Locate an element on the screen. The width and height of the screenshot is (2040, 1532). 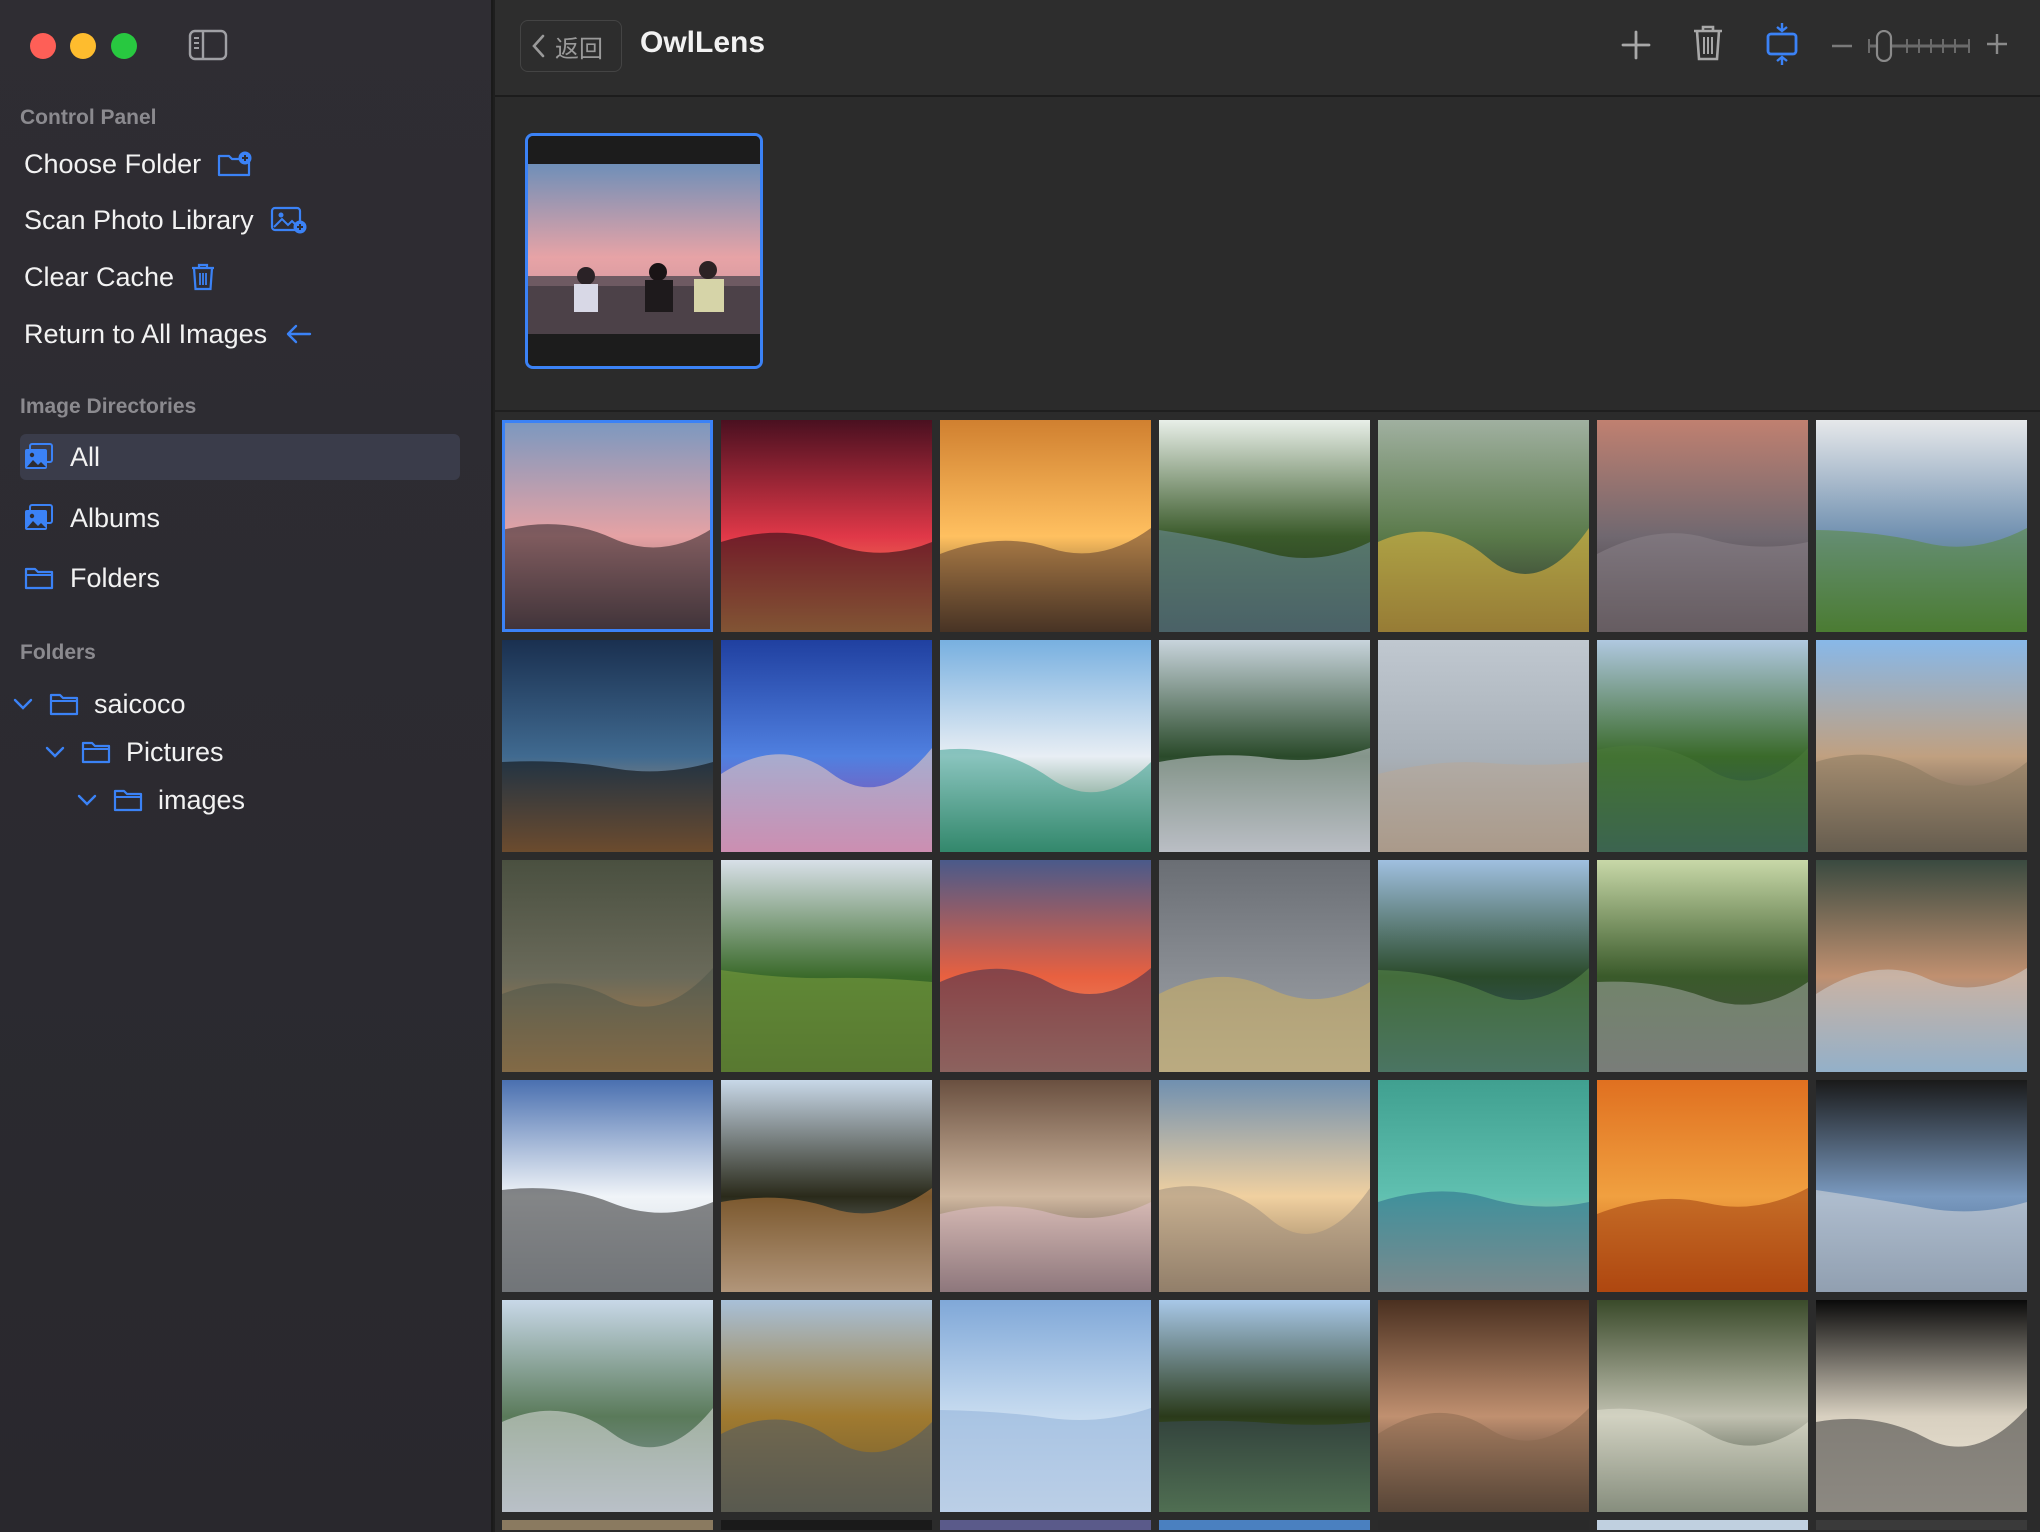
dir-item-all: All is located at coordinates (240, 457).